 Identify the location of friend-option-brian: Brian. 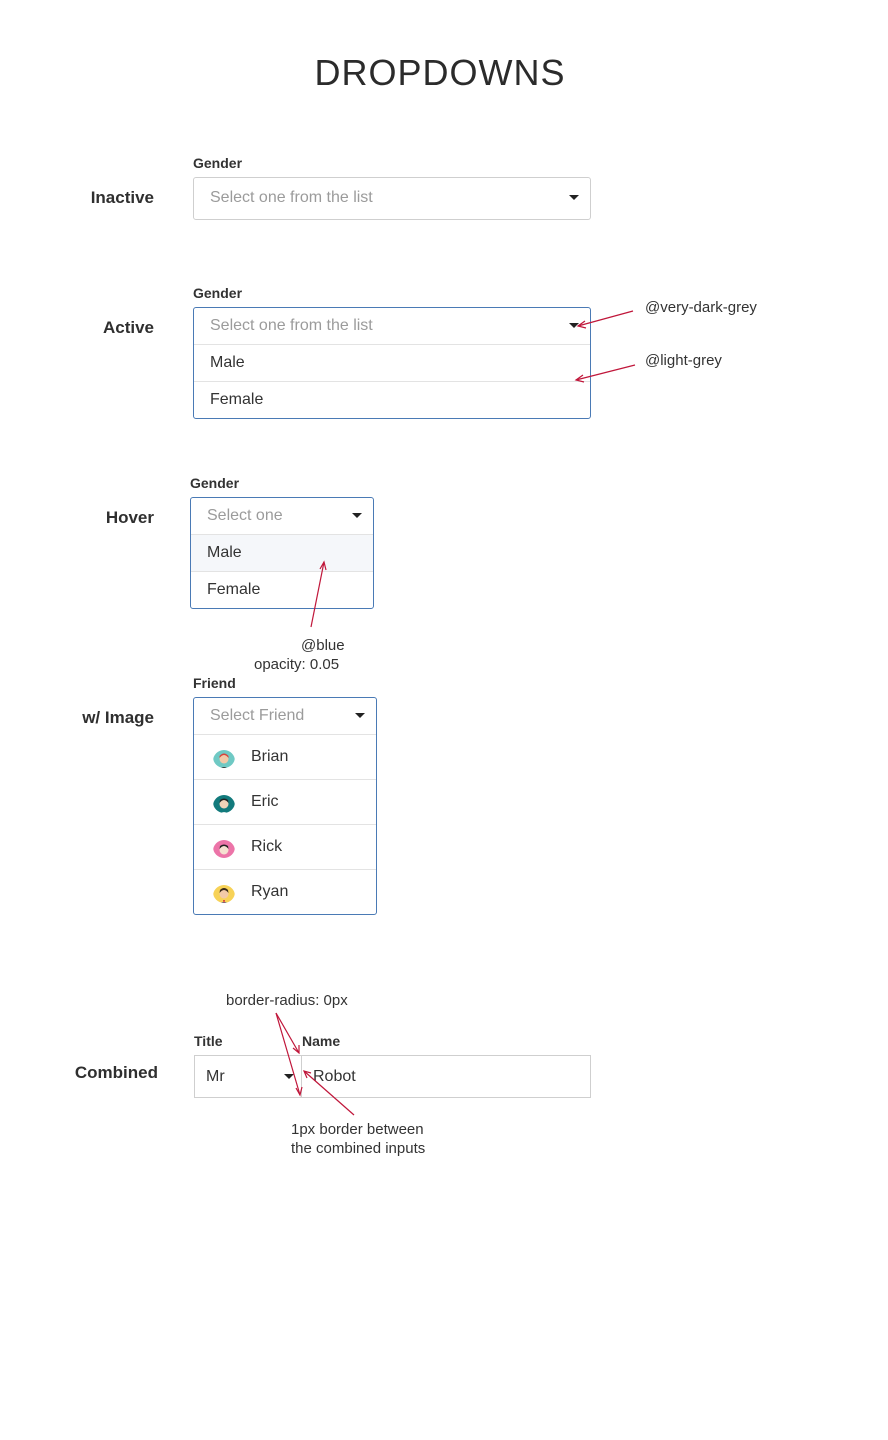
(285, 757).